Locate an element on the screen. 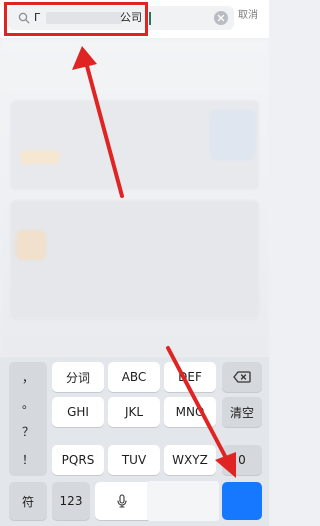 The width and height of the screenshot is (320, 526). search-header: Г 公司 取消 is located at coordinates (134, 19).